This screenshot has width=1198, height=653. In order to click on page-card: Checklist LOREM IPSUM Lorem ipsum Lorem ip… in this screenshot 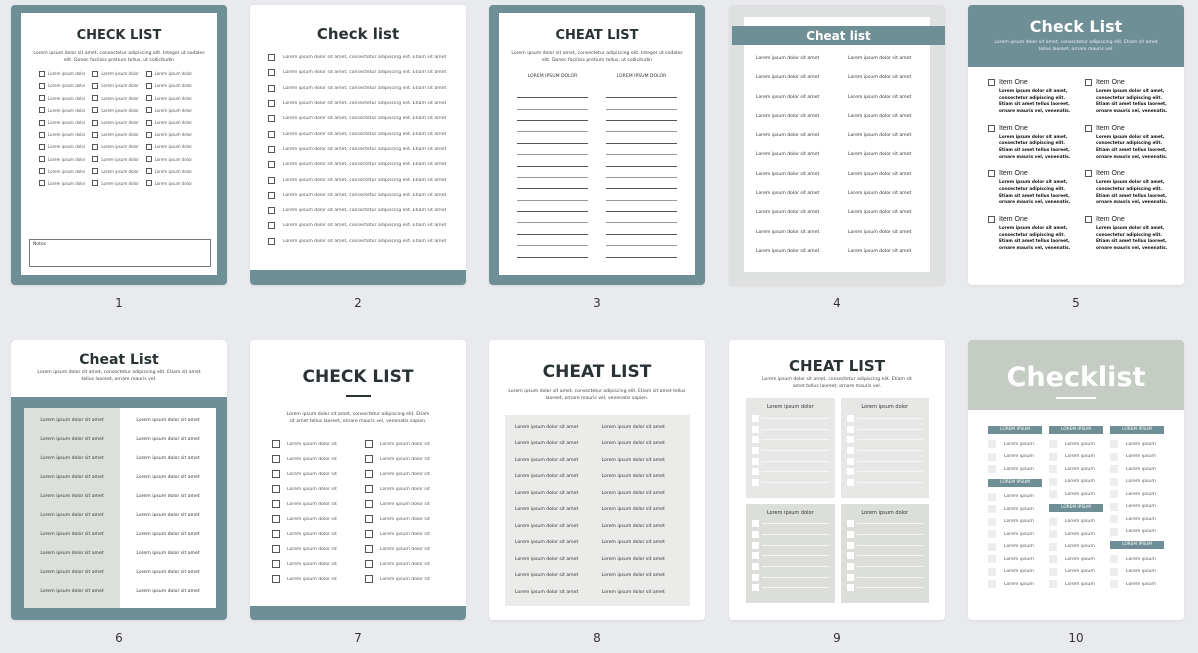, I will do `click(1076, 480)`.